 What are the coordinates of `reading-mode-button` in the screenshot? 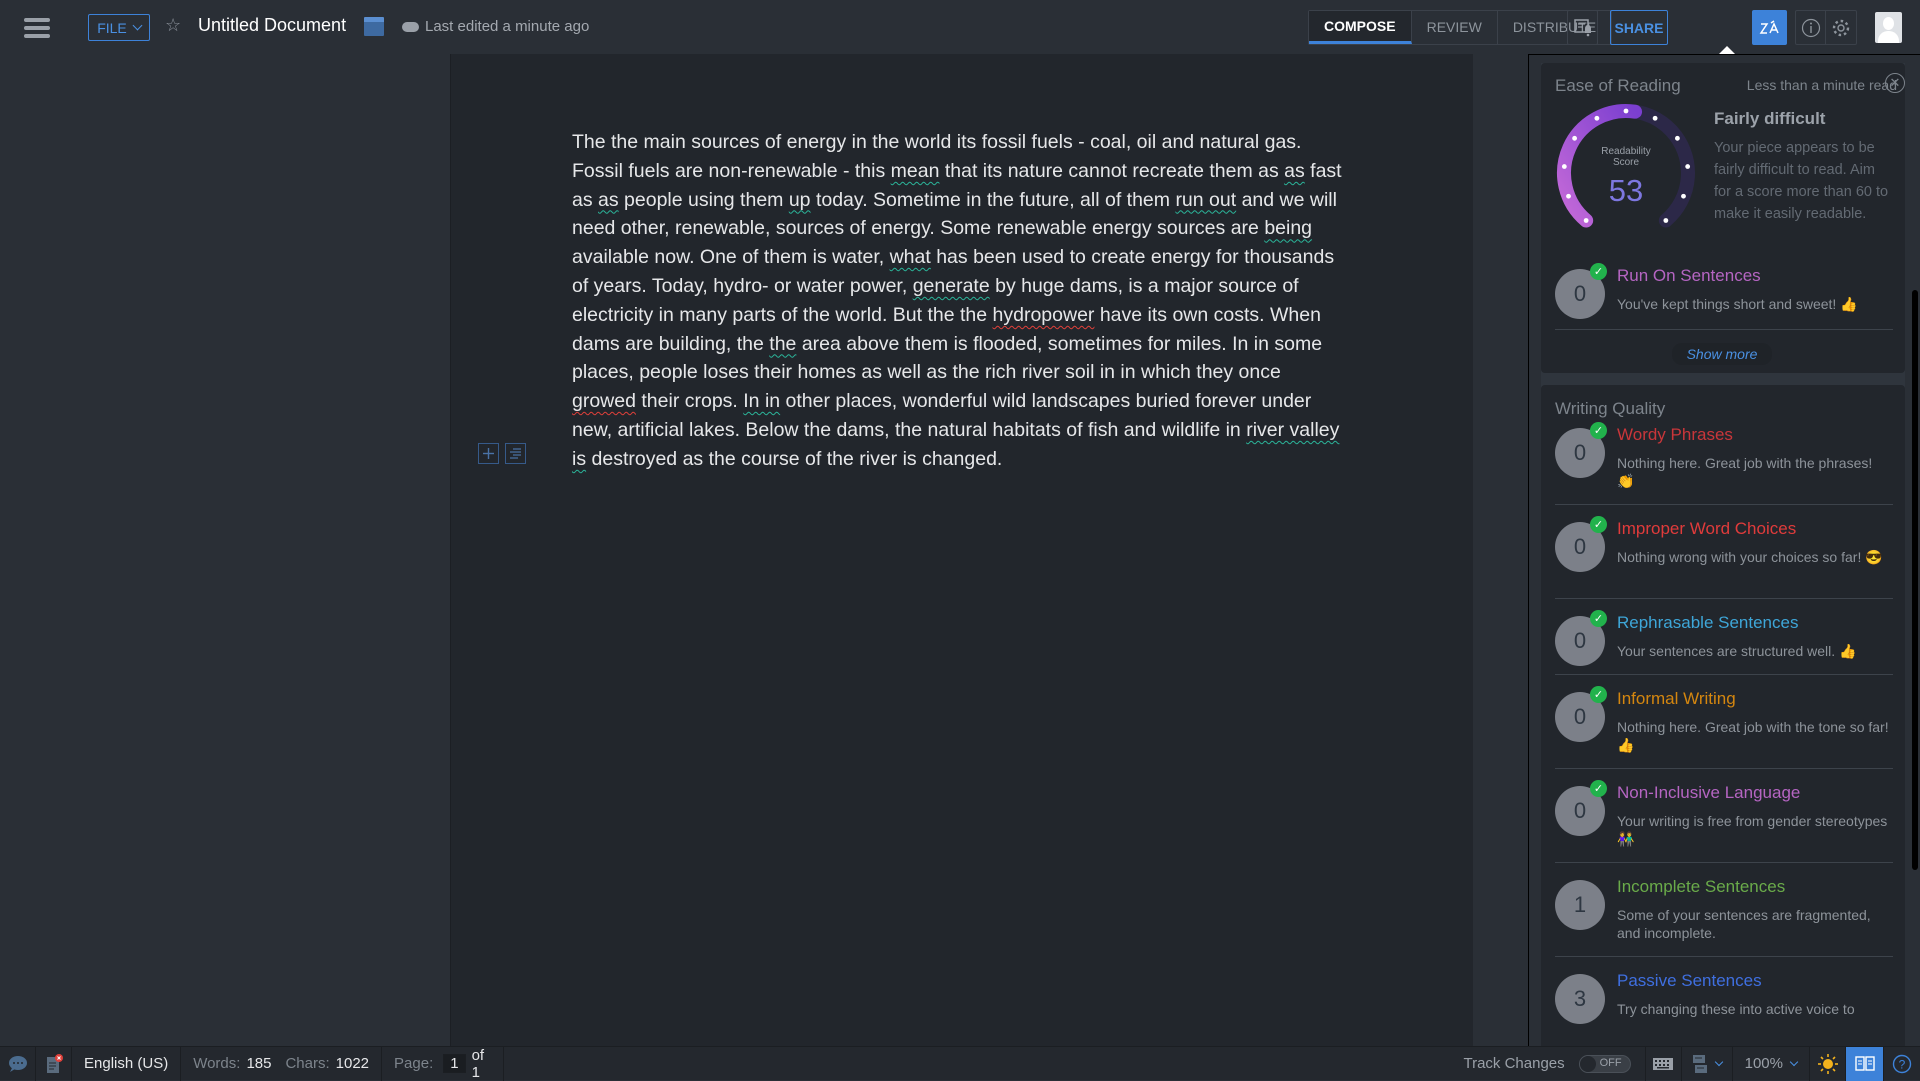 It's located at (1865, 1063).